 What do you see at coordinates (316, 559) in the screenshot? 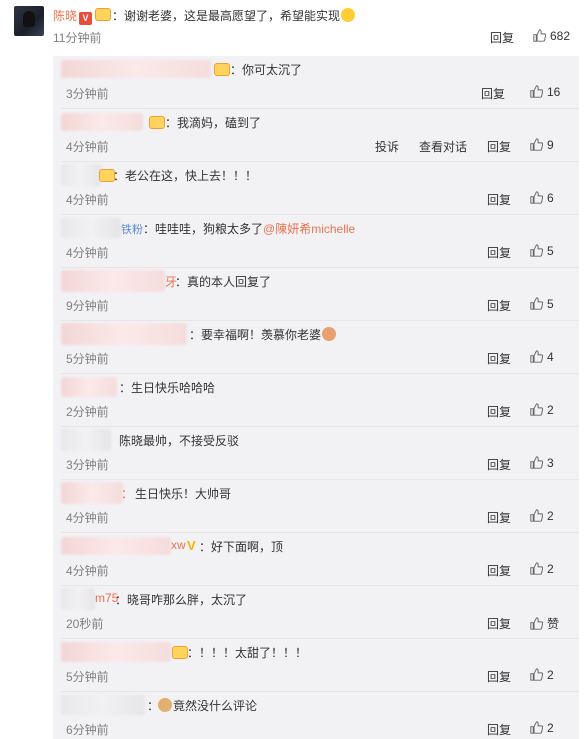
I see `reply-item: xw V ：好下面啊，顶 4分钟前 回复 2` at bounding box center [316, 559].